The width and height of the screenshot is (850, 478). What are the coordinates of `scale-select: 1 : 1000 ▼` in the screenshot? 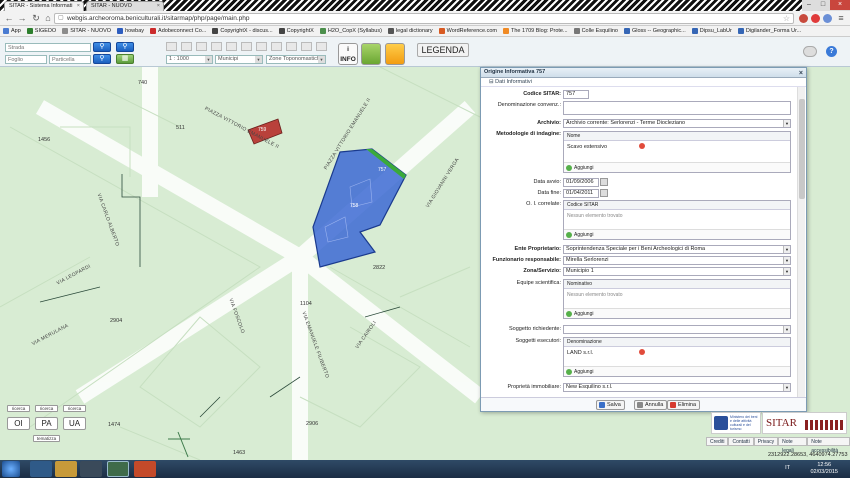 It's located at (189, 59).